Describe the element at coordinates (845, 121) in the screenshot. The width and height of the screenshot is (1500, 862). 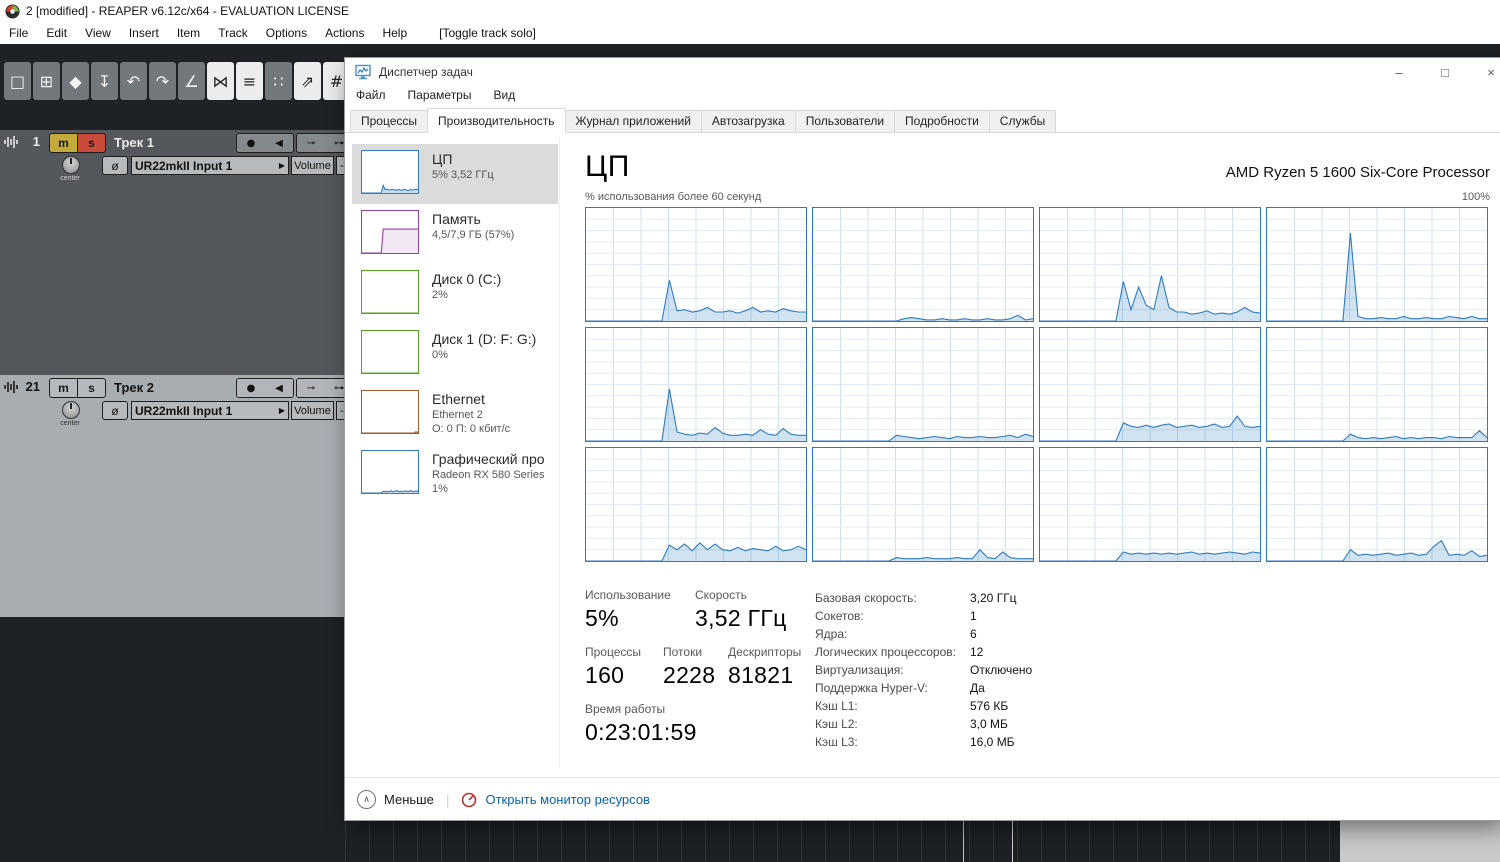
I see `tab-пользователи: Пользователи` at that location.